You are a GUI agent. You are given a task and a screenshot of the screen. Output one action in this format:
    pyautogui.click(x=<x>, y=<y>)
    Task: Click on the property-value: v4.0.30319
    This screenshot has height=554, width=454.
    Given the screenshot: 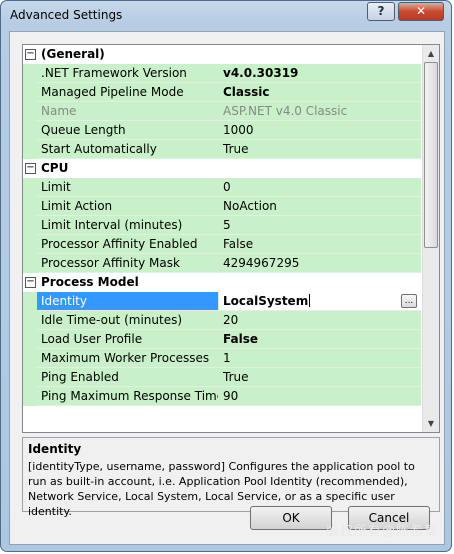 What is the action you would take?
    pyautogui.click(x=320, y=73)
    